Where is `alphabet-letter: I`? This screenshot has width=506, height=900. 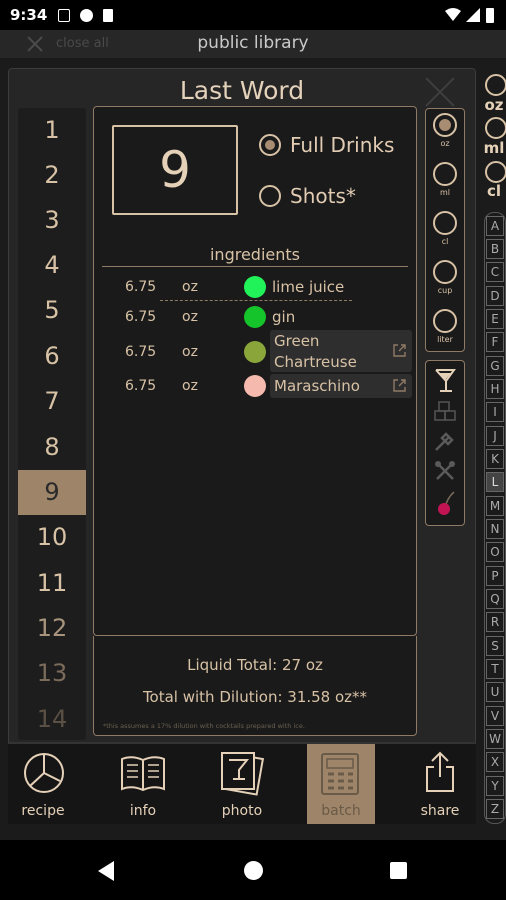 alphabet-letter: I is located at coordinates (495, 412).